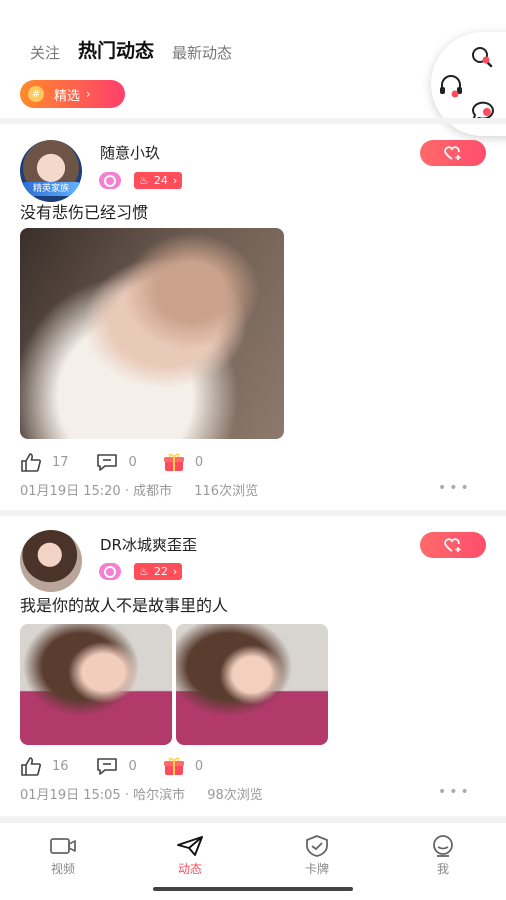 The width and height of the screenshot is (506, 900). Describe the element at coordinates (51, 189) in the screenshot. I see `family-badge: 精英家族` at that location.